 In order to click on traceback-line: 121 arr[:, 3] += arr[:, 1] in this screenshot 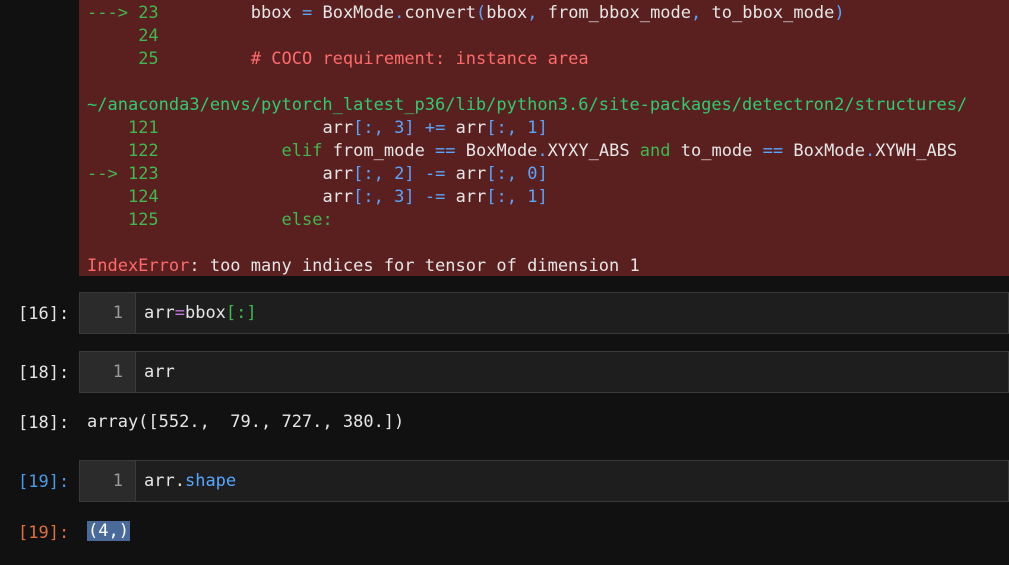, I will do `click(337, 128)`.